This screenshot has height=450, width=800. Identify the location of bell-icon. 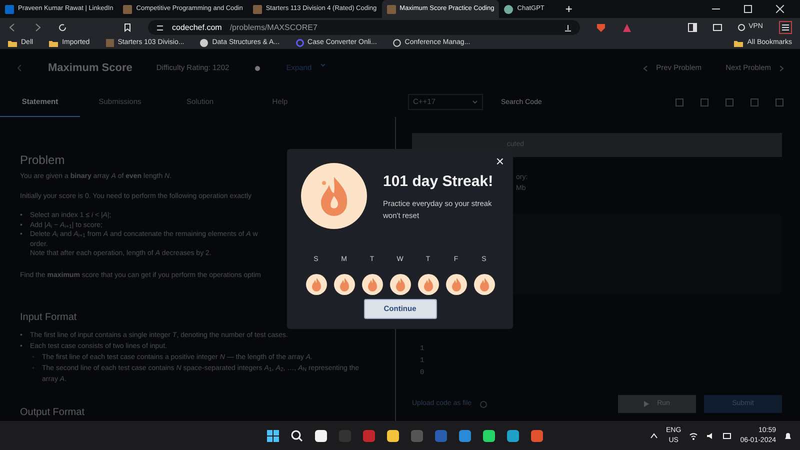
(788, 436).